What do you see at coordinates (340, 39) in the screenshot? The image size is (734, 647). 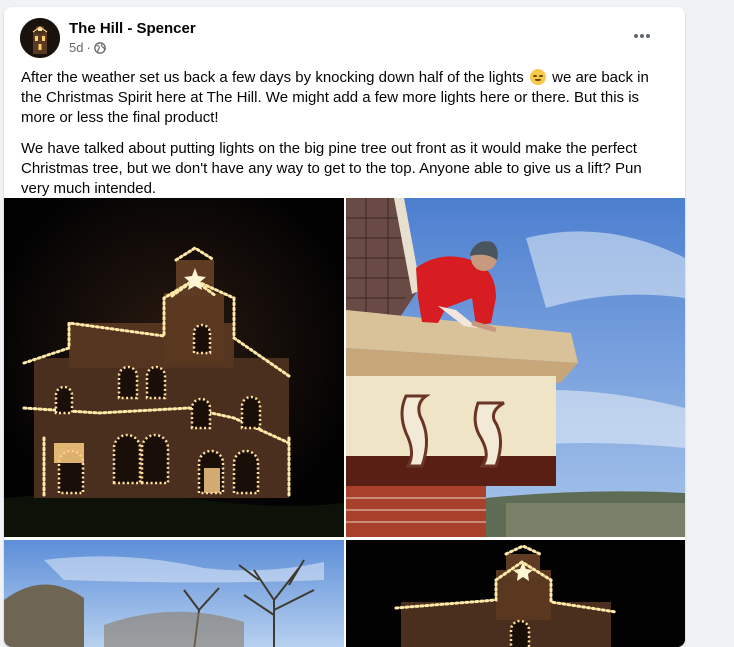 I see `post-header: The Hill - Spencer 5d ·` at bounding box center [340, 39].